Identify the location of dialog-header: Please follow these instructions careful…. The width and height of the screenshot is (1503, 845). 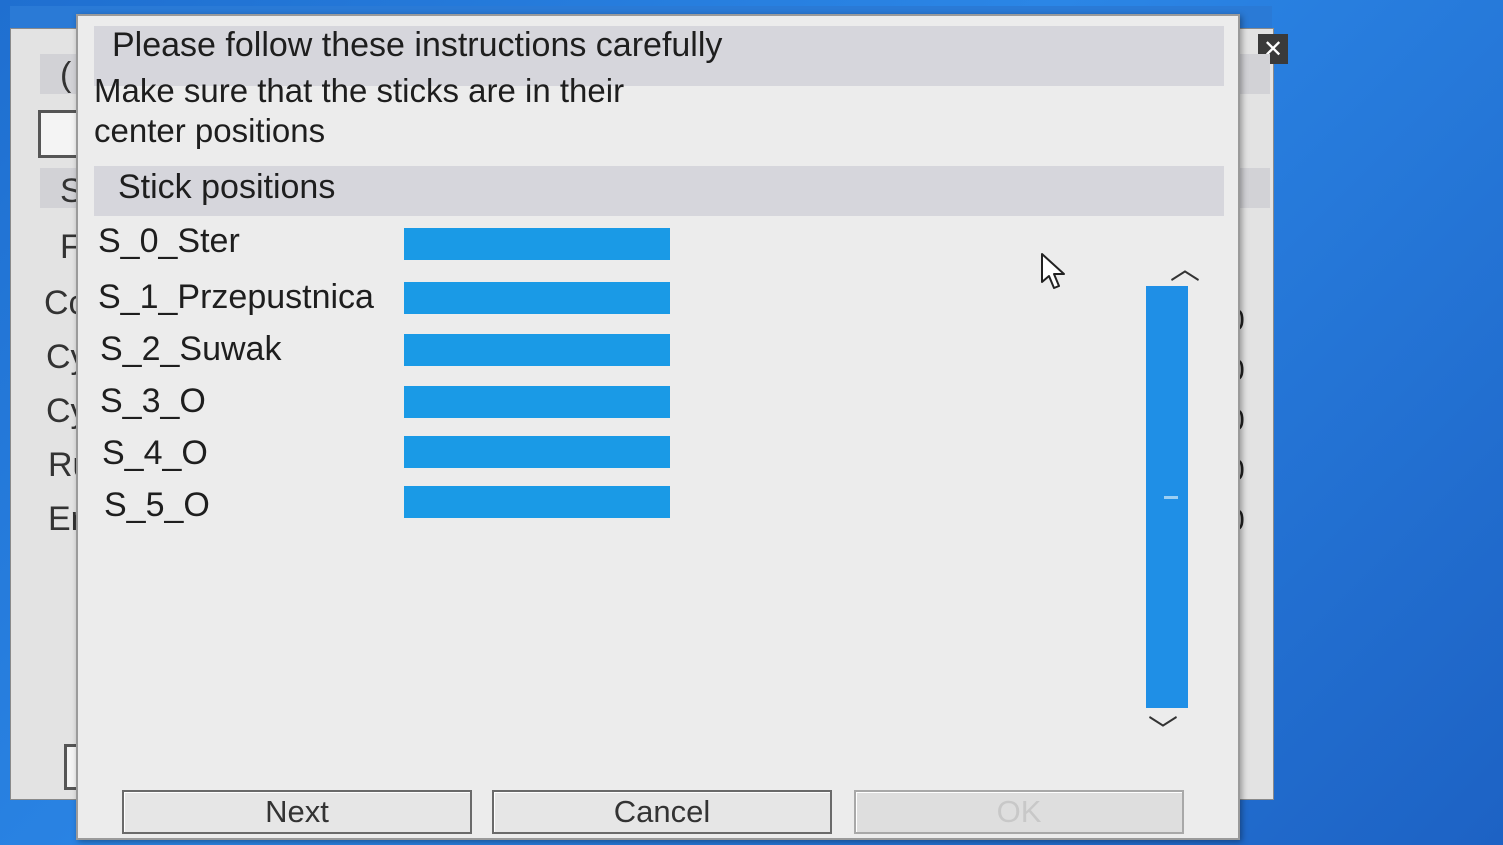
(417, 45).